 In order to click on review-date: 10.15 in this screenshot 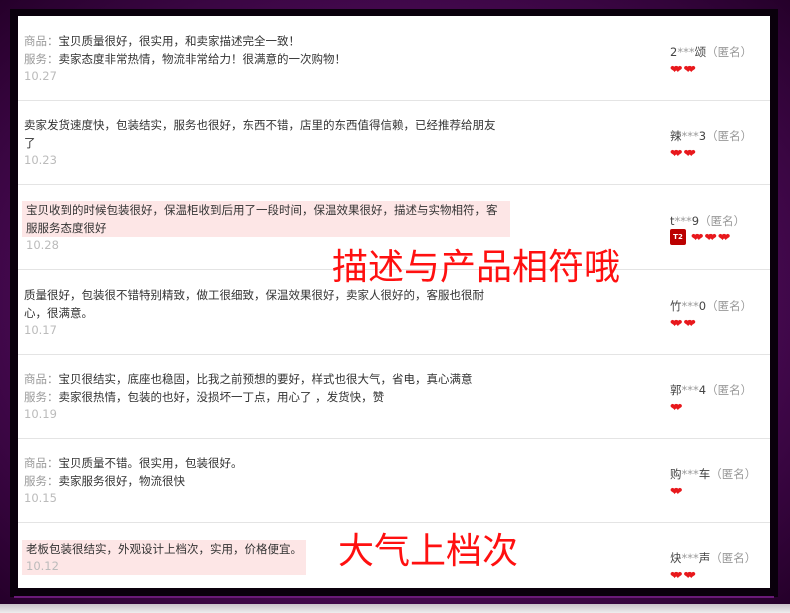, I will do `click(40, 498)`.